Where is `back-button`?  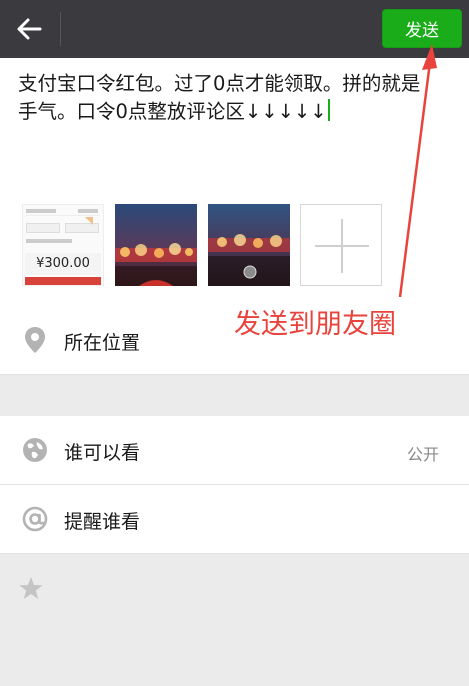 back-button is located at coordinates (29, 29).